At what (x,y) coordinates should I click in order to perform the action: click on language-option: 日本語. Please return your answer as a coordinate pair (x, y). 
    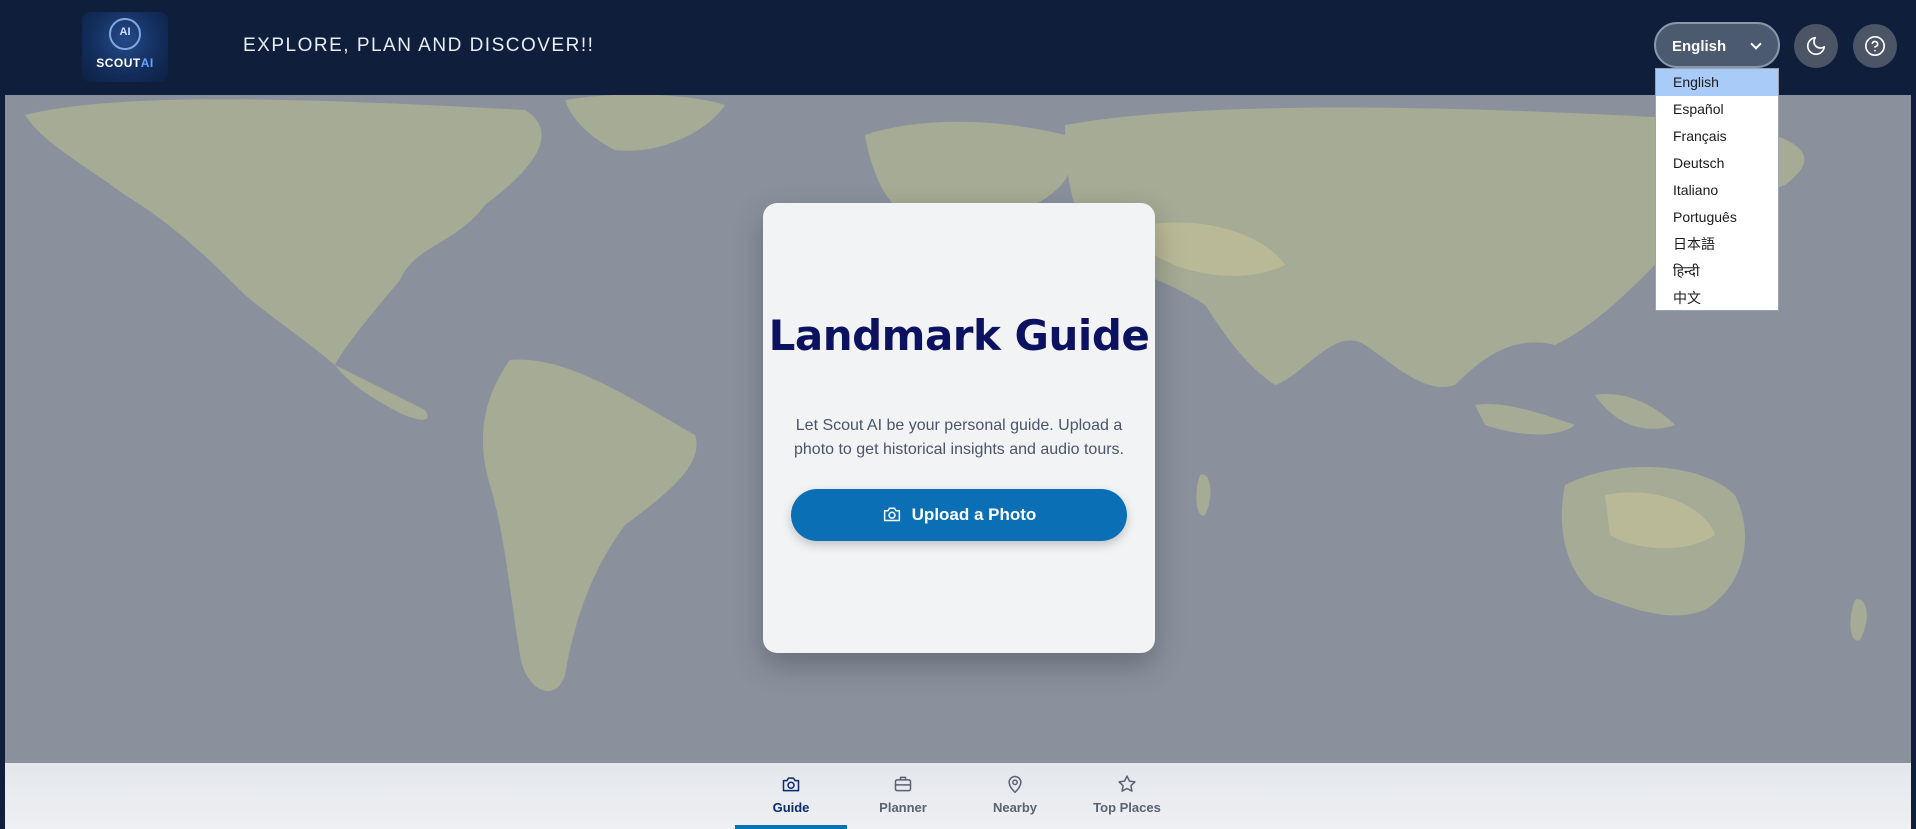
    Looking at the image, I should click on (1717, 244).